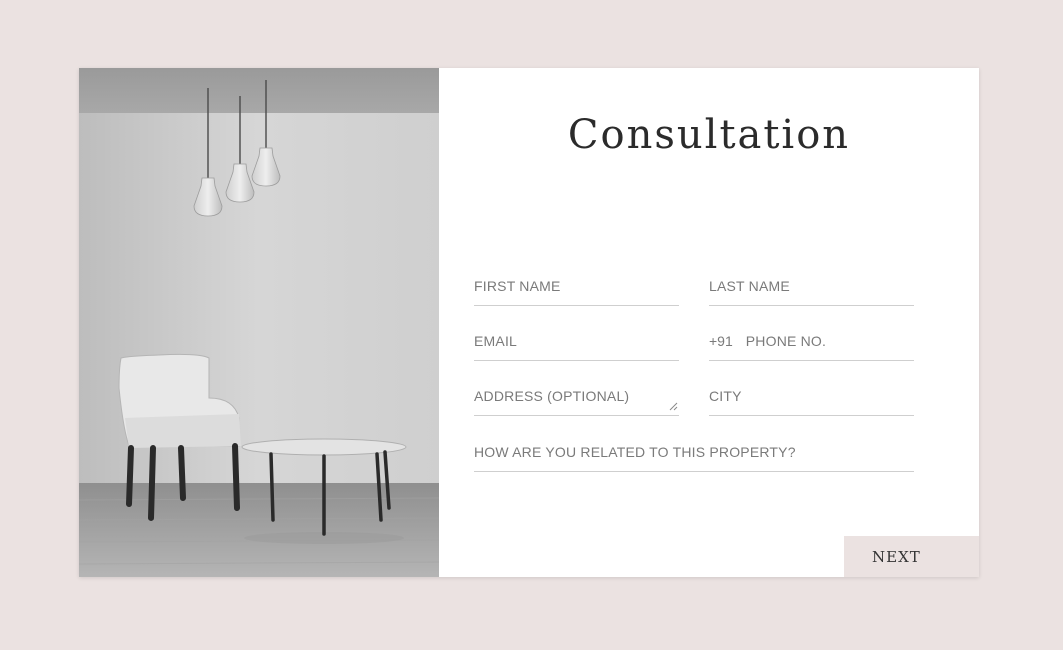 The height and width of the screenshot is (650, 1063). I want to click on email-field-wrapper, so click(576, 345).